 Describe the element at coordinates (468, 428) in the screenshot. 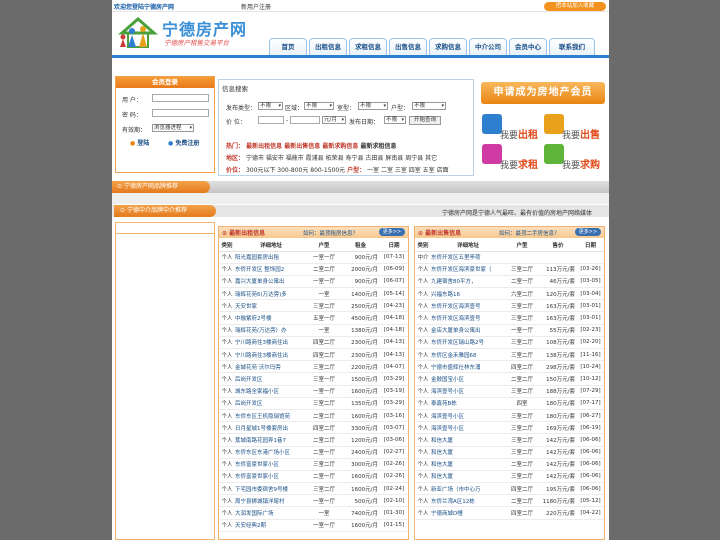

I see `sale-cell: 海滨壹号小区` at that location.